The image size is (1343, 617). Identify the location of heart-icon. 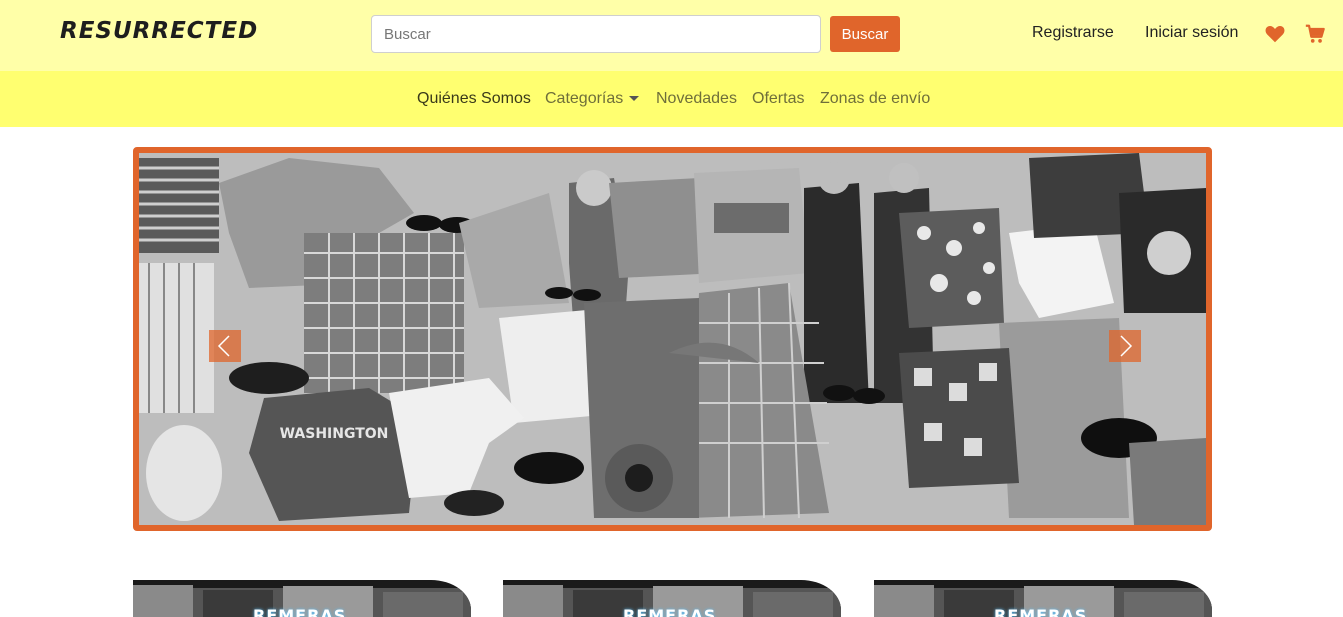
(1275, 34).